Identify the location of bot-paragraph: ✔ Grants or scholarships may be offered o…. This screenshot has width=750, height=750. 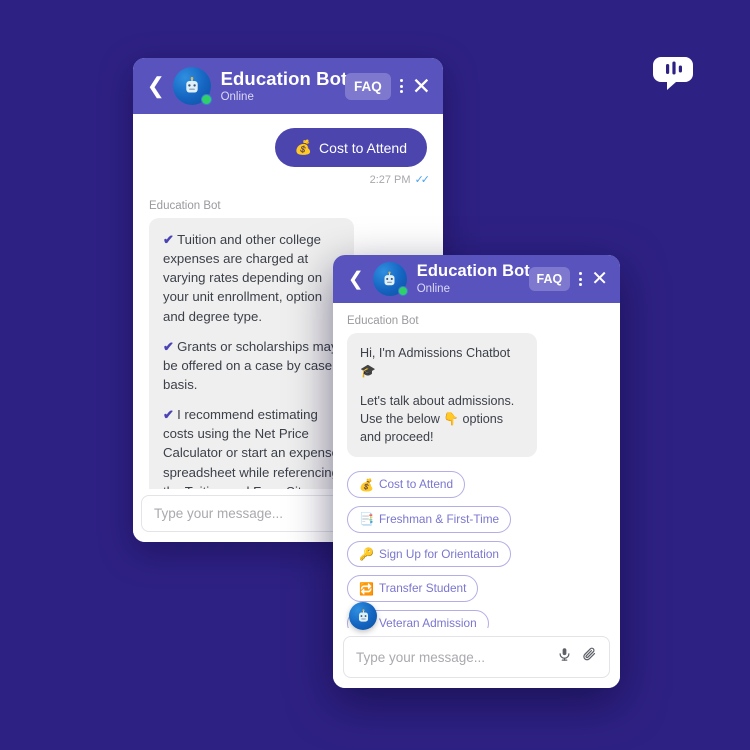
(250, 365).